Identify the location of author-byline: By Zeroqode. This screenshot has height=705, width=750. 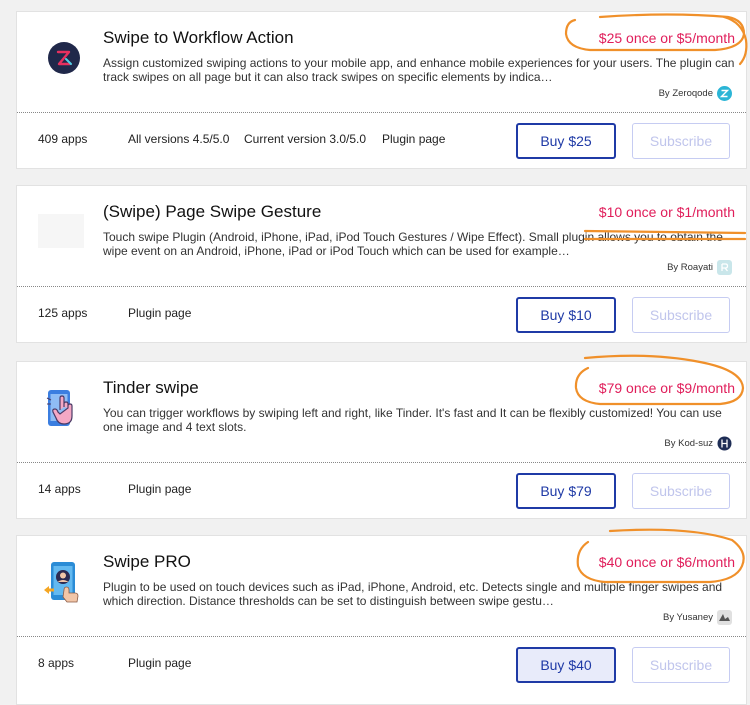
(695, 93).